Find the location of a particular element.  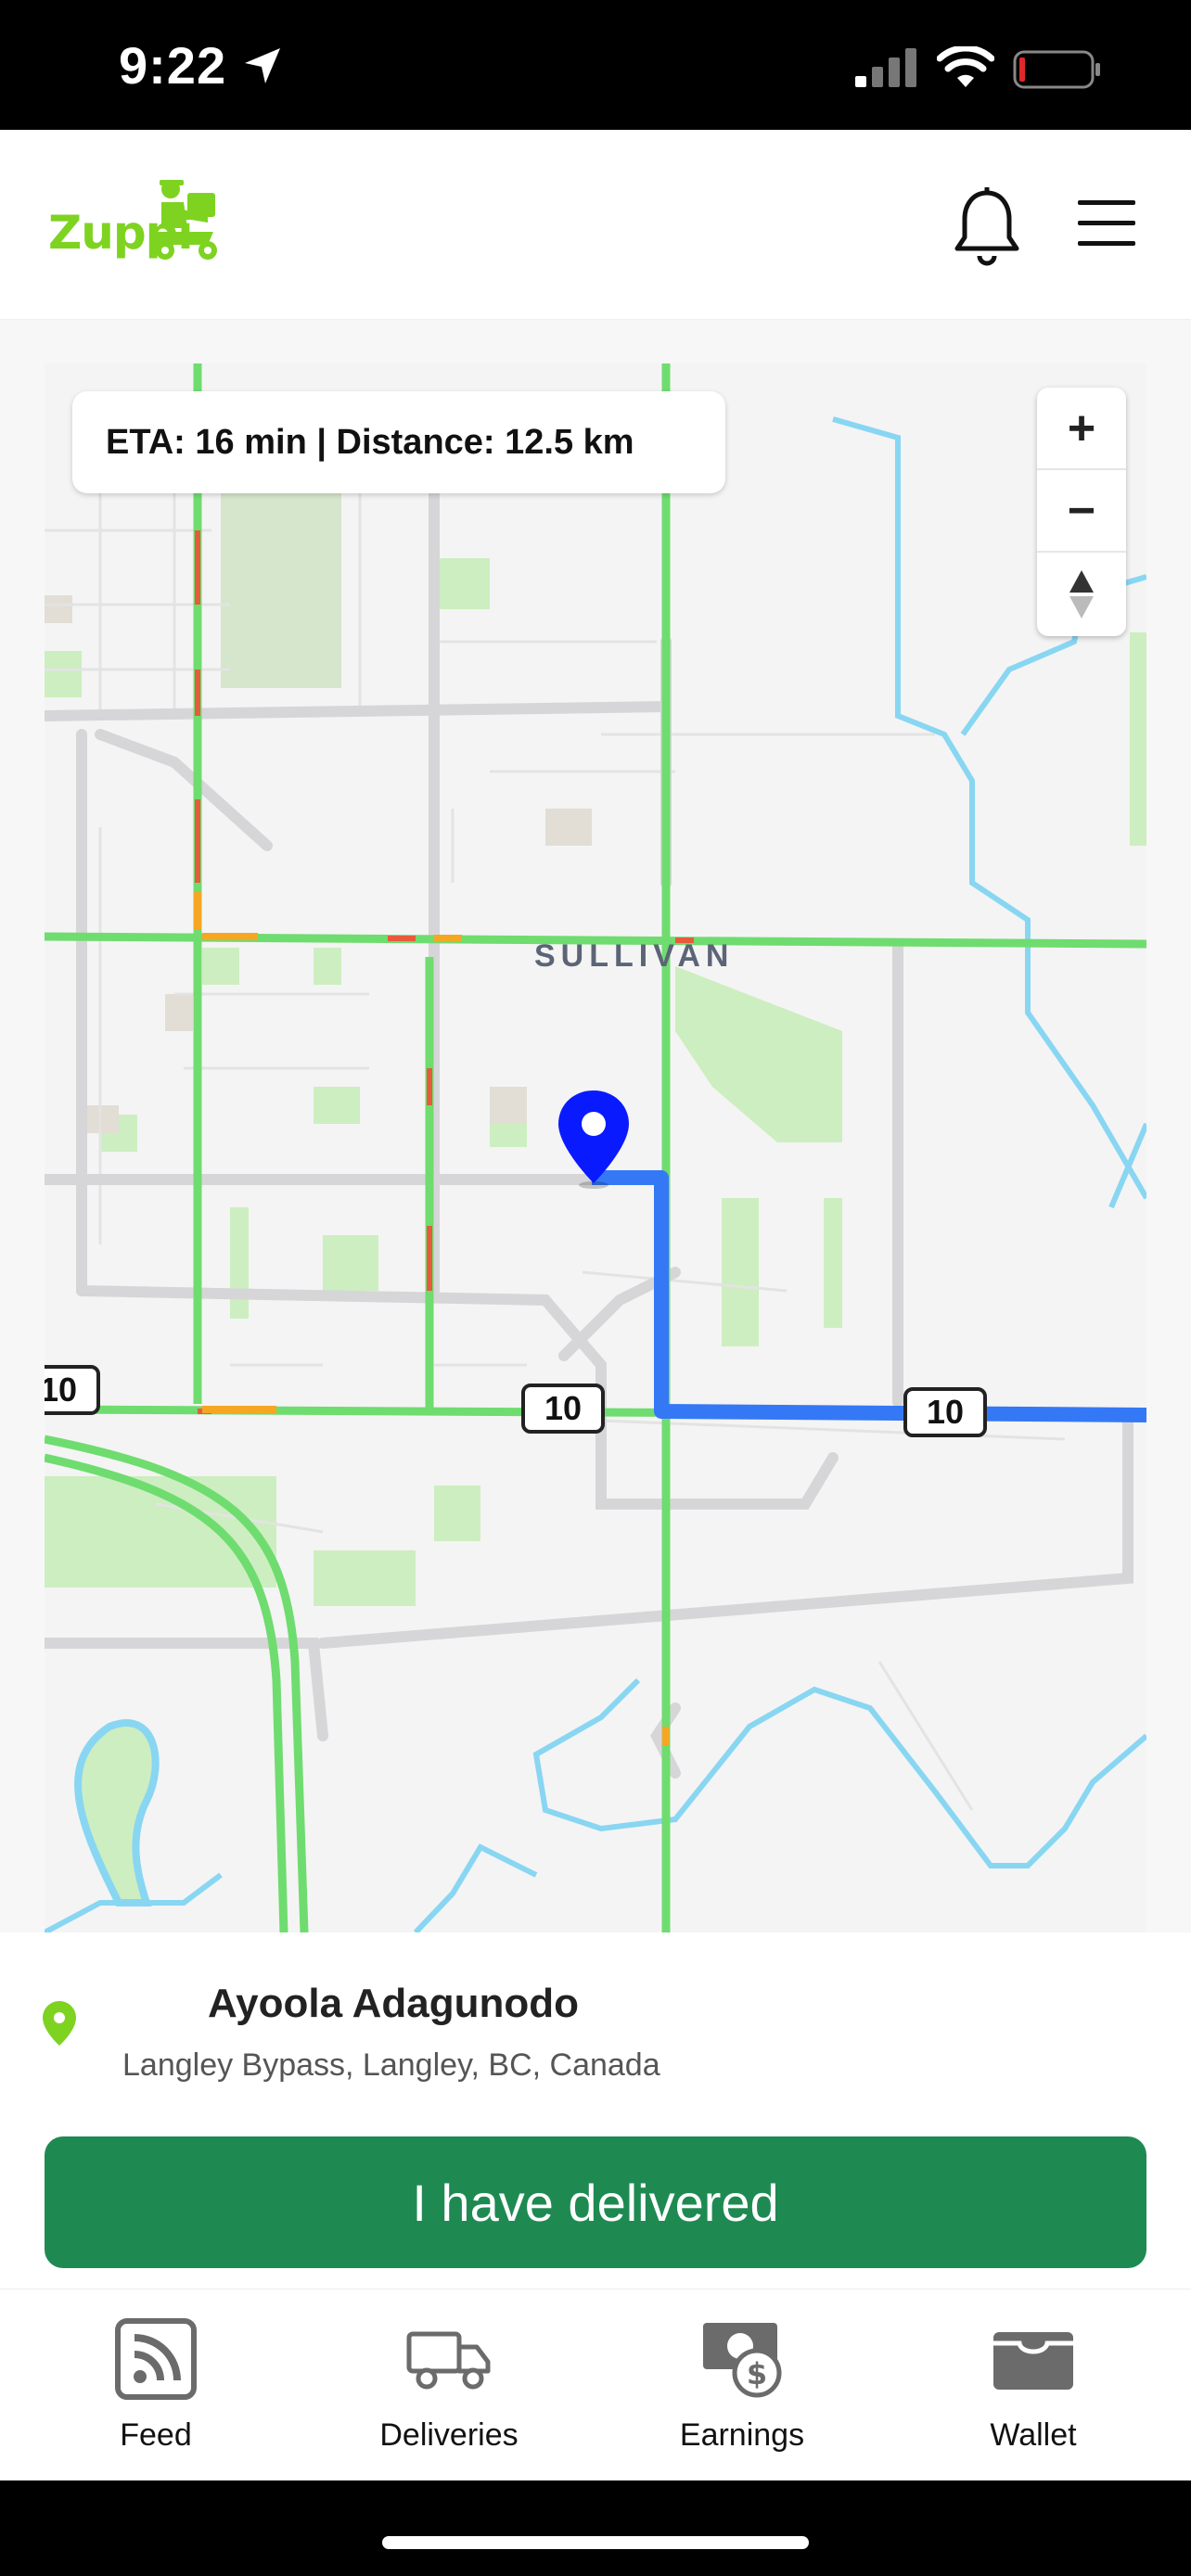

tab-feed: Feed is located at coordinates (156, 2390).